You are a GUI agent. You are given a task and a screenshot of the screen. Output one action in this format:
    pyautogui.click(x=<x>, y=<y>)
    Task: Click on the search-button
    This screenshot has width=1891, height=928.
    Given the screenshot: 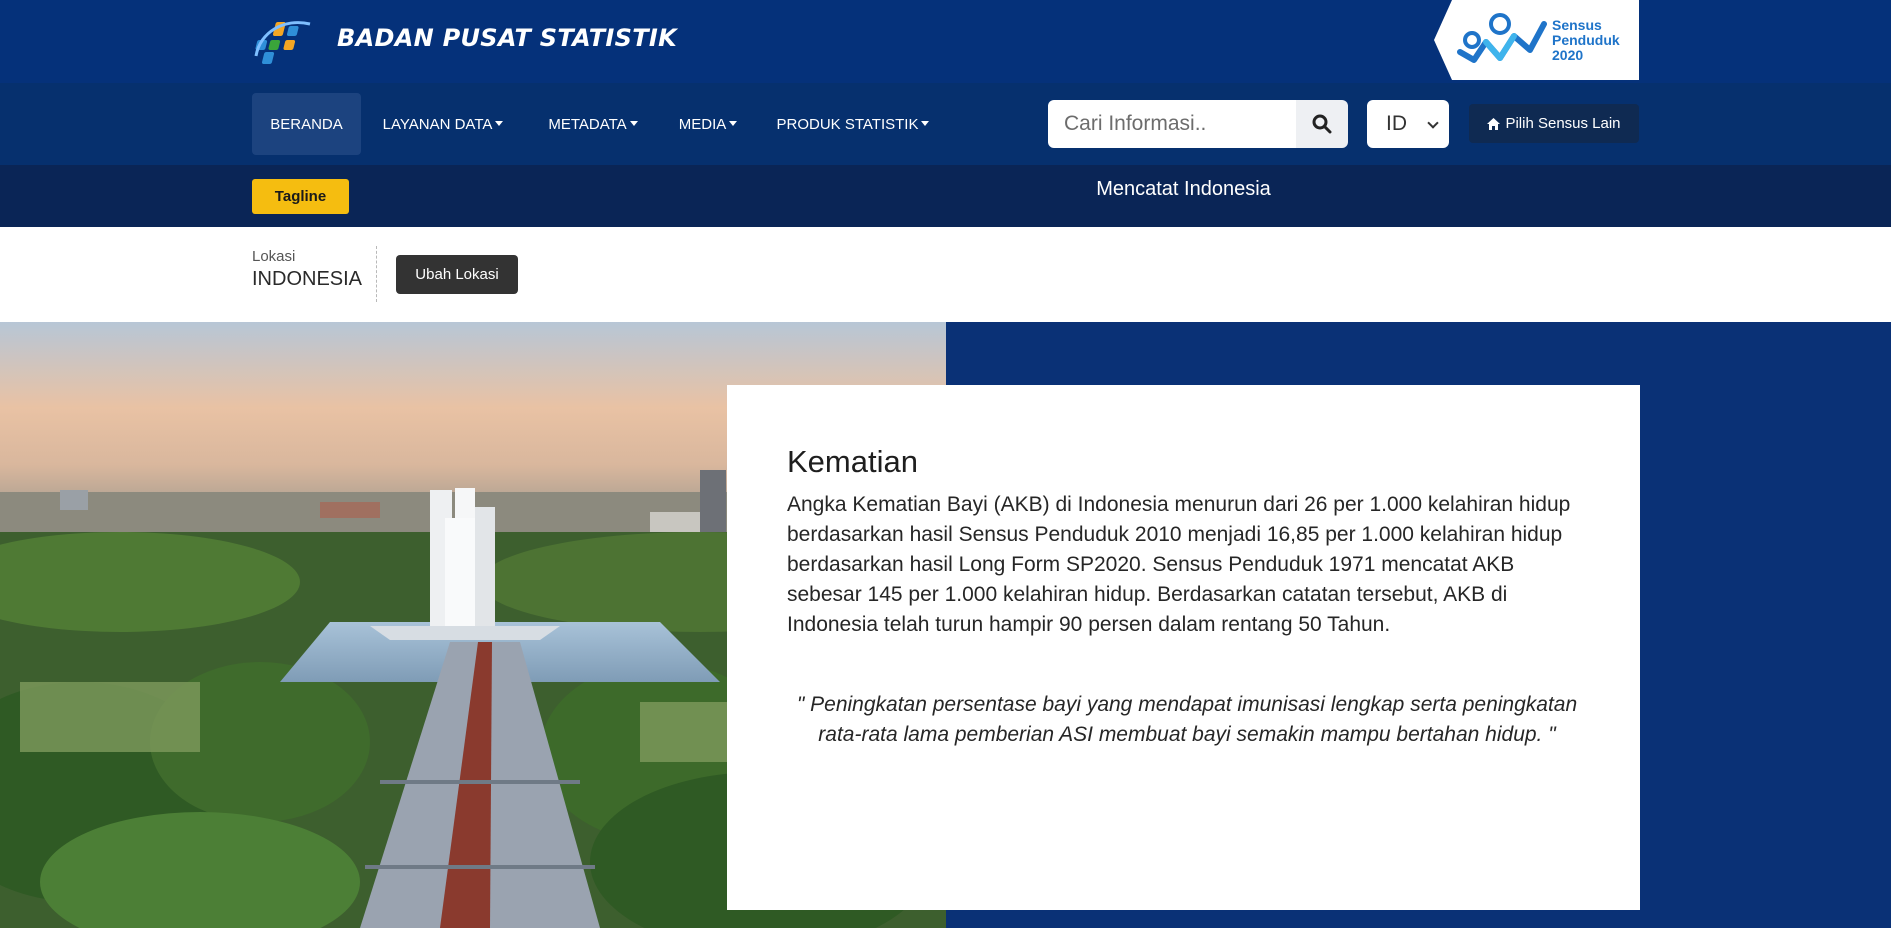 What is the action you would take?
    pyautogui.click(x=1322, y=124)
    